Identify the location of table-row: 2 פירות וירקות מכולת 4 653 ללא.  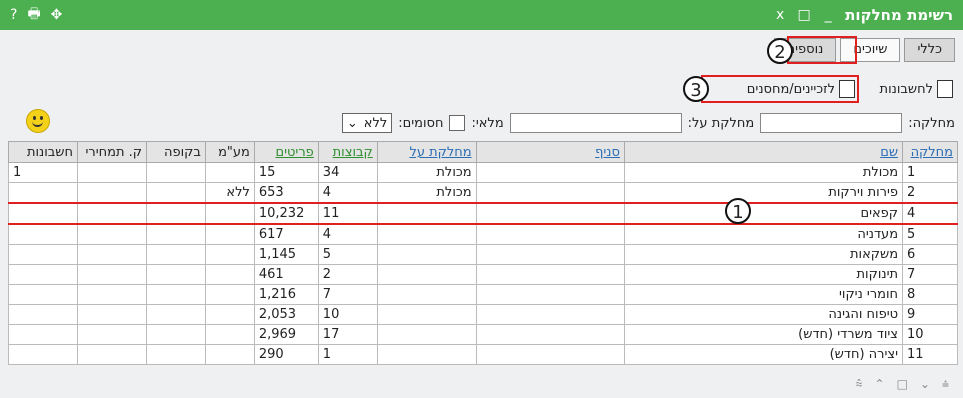
(482, 193).